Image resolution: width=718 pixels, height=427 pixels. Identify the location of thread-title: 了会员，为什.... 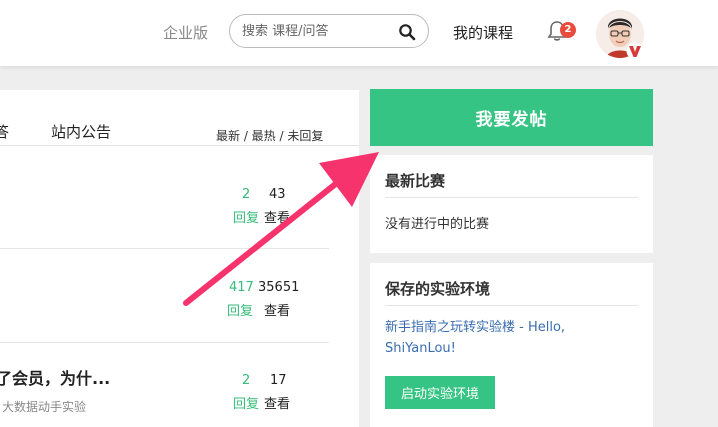
(55, 377).